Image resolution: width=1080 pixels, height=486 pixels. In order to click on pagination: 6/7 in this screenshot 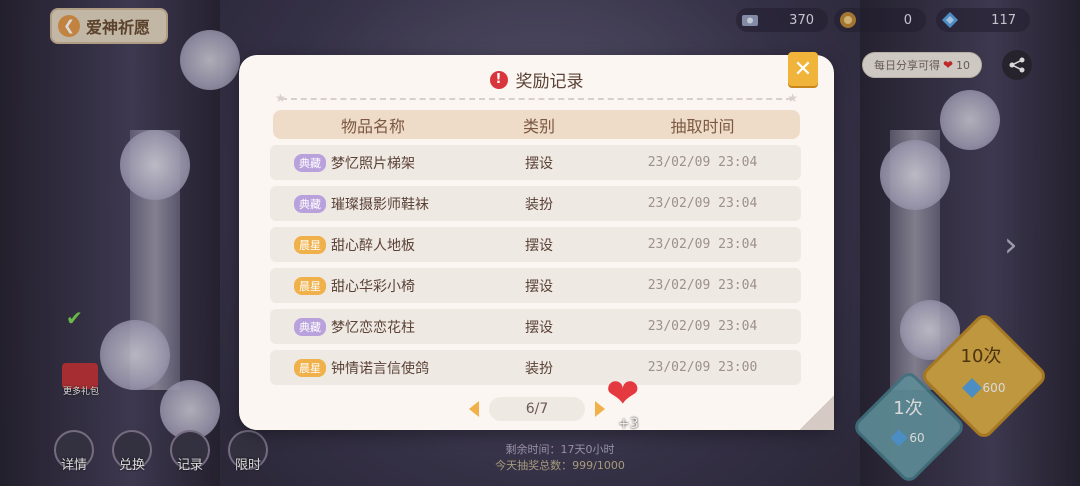, I will do `click(538, 409)`.